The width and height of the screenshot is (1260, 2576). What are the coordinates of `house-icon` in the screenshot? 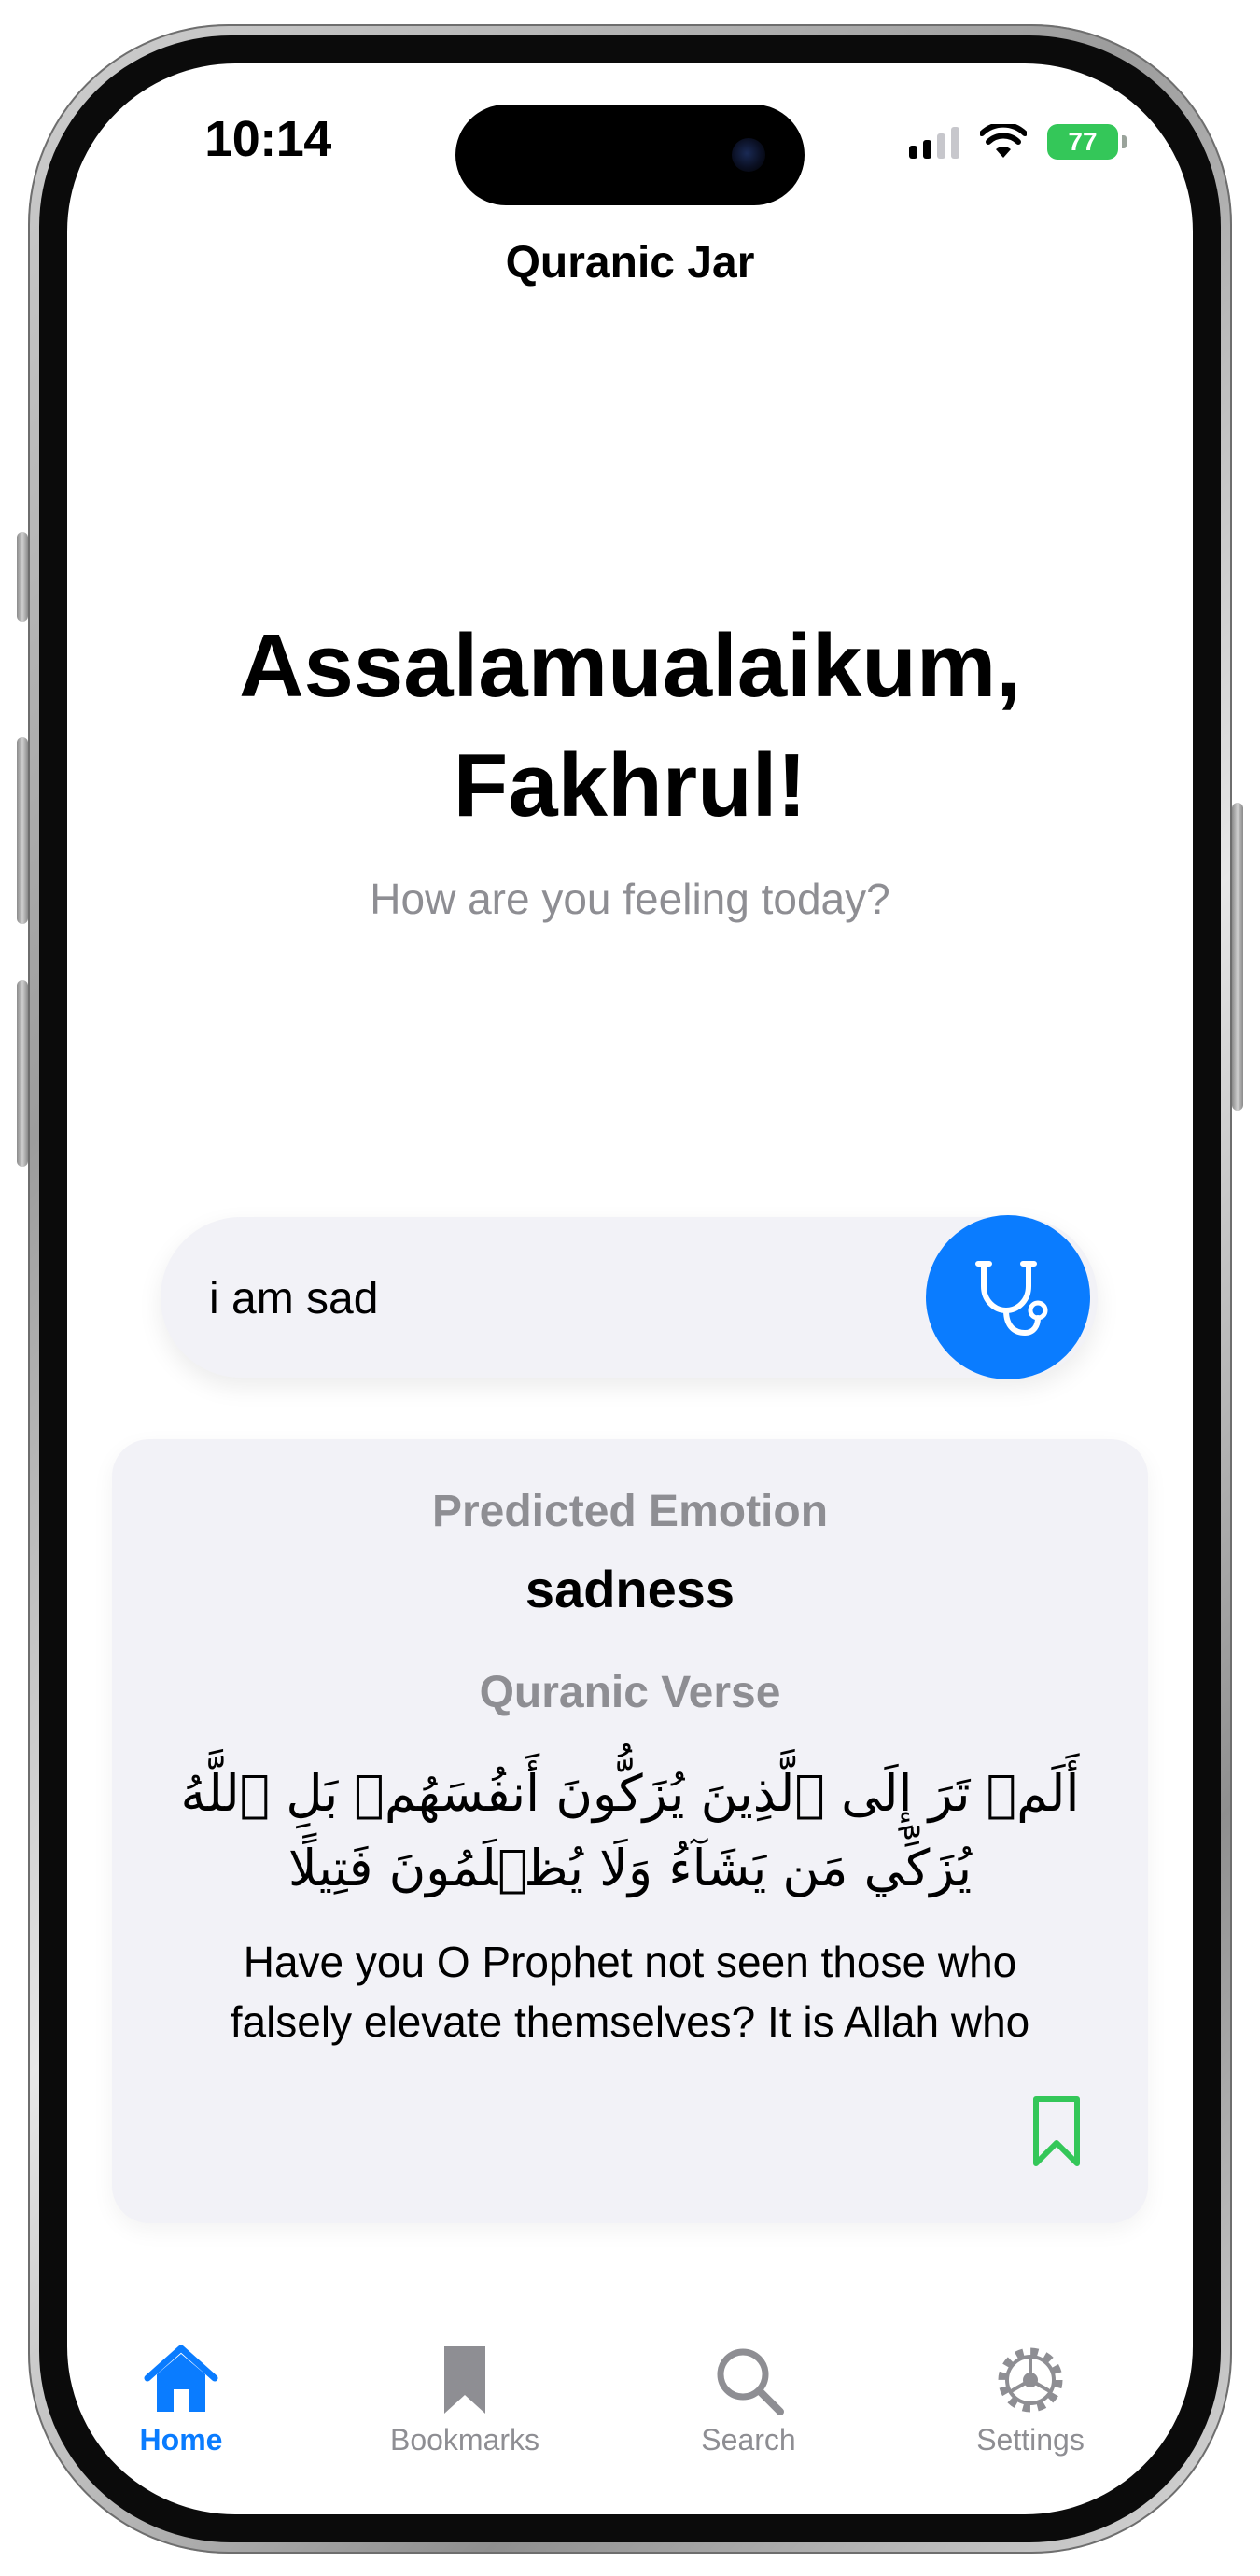 It's located at (181, 2378).